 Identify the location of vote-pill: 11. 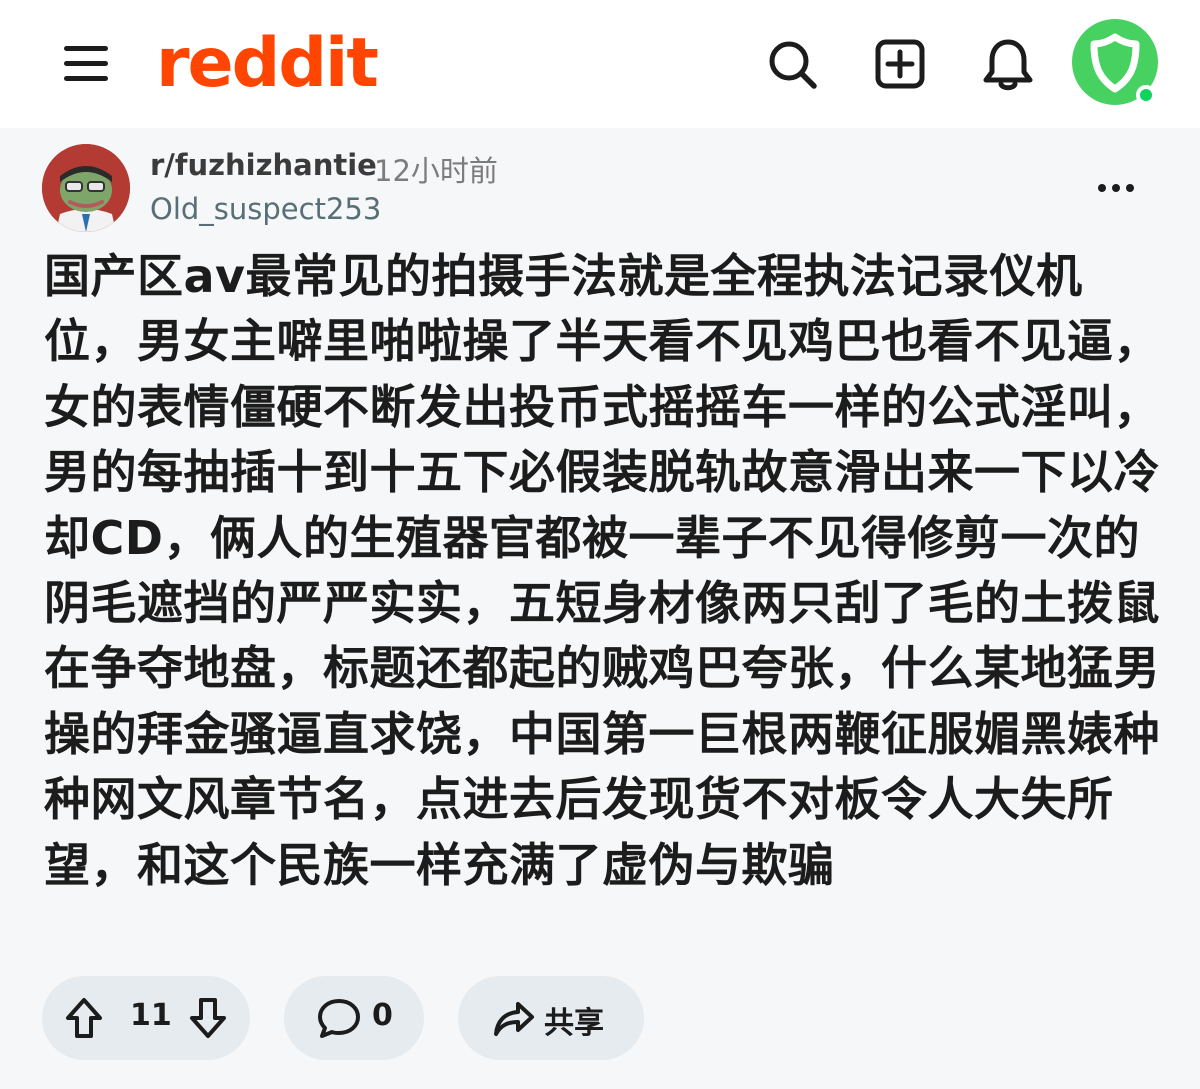
(146, 1018).